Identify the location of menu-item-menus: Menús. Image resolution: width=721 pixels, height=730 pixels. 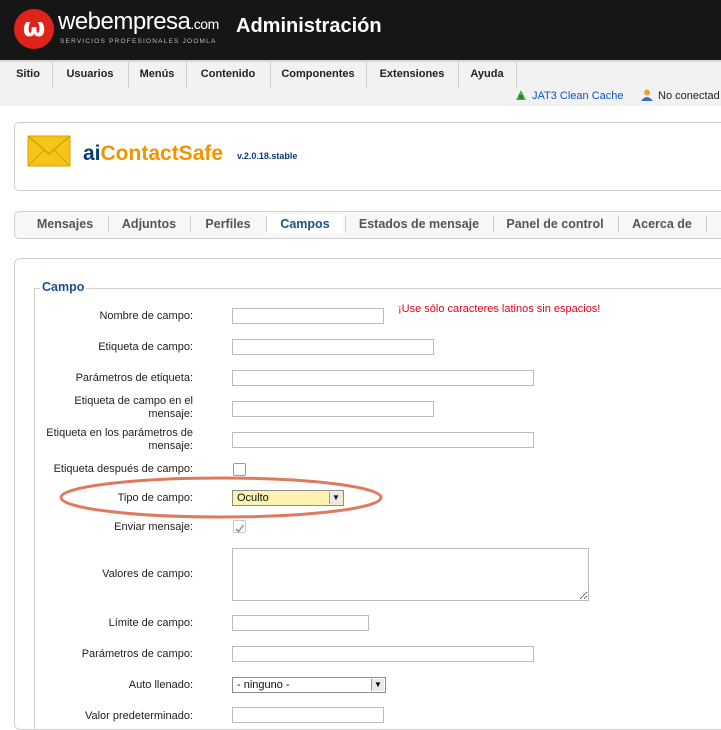
(157, 75).